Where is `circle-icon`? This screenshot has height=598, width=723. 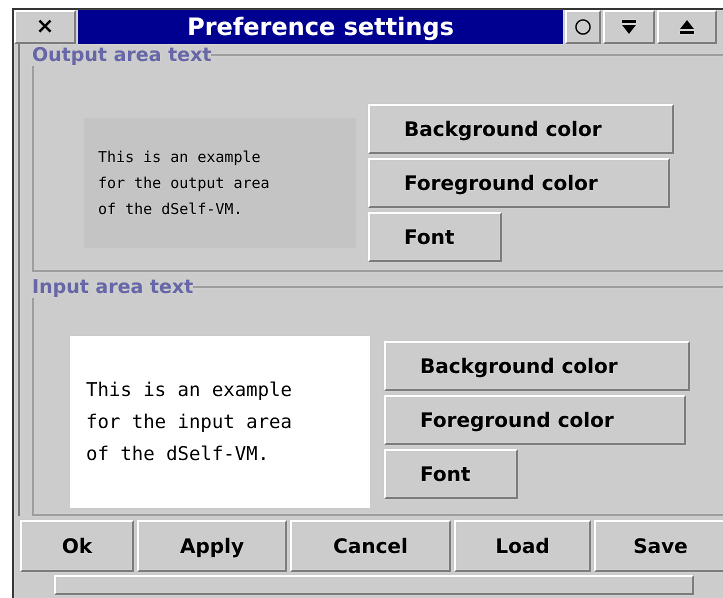 circle-icon is located at coordinates (583, 27).